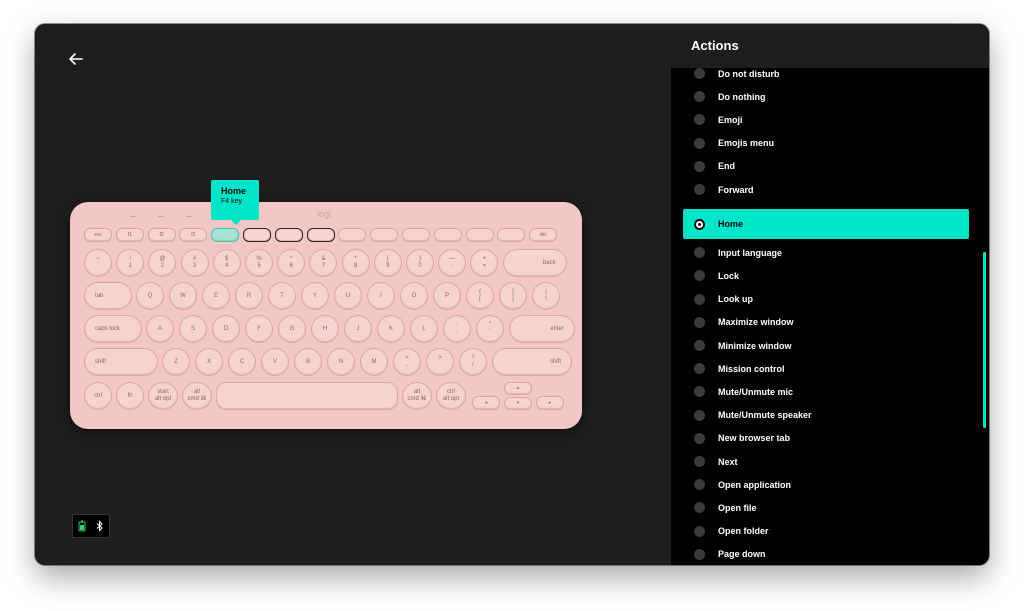 The height and width of the screenshot is (611, 1024). I want to click on action-item: Open file, so click(826, 507).